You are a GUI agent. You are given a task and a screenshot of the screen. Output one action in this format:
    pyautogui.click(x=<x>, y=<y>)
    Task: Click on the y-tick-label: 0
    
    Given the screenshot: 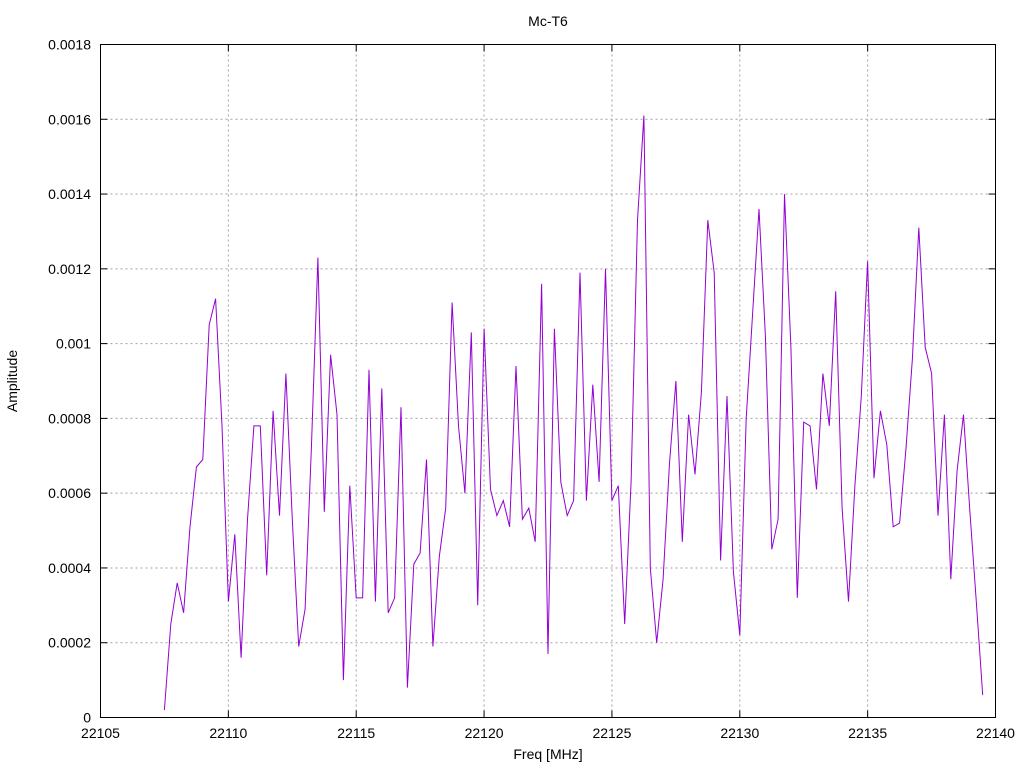 What is the action you would take?
    pyautogui.click(x=87, y=718)
    